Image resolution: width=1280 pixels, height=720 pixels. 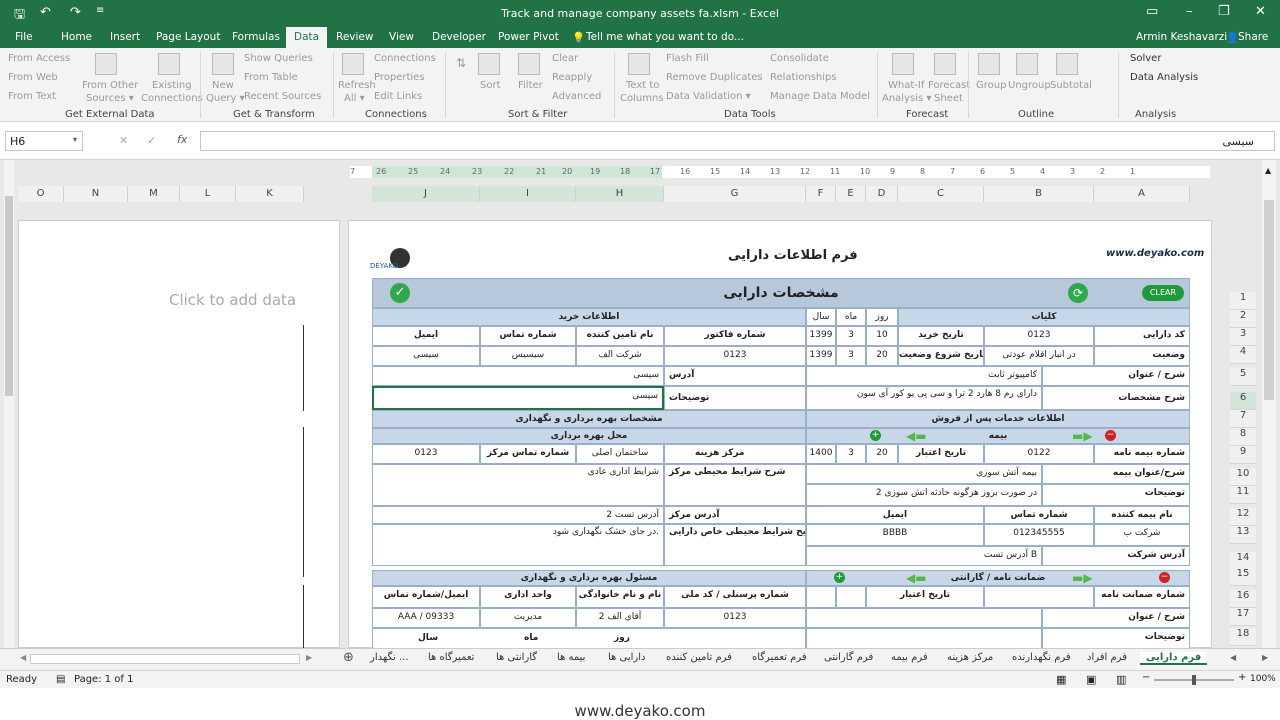 What do you see at coordinates (282, 96) in the screenshot?
I see `recent-sources-button: Recent Sources` at bounding box center [282, 96].